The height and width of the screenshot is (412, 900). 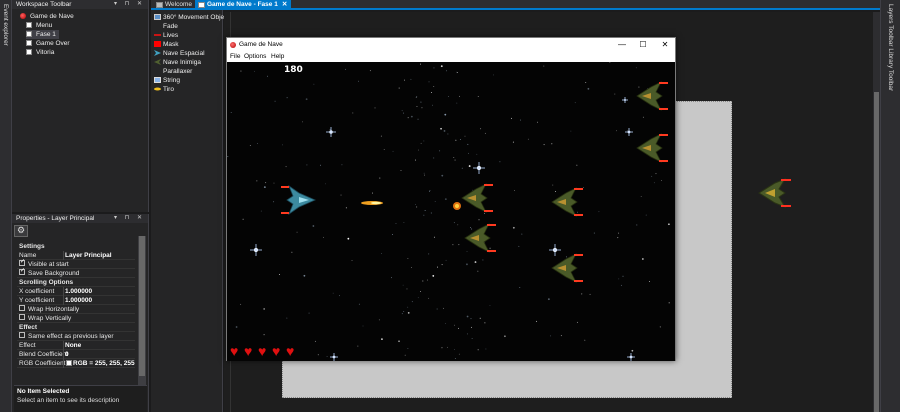 I want to click on menu-help: Help, so click(x=277, y=57).